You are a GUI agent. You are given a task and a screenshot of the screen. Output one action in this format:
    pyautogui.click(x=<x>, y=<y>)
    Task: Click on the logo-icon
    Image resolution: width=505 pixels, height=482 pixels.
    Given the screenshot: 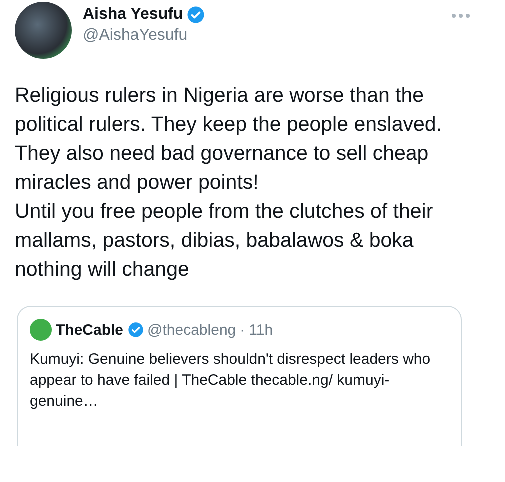 What is the action you would take?
    pyautogui.click(x=41, y=330)
    